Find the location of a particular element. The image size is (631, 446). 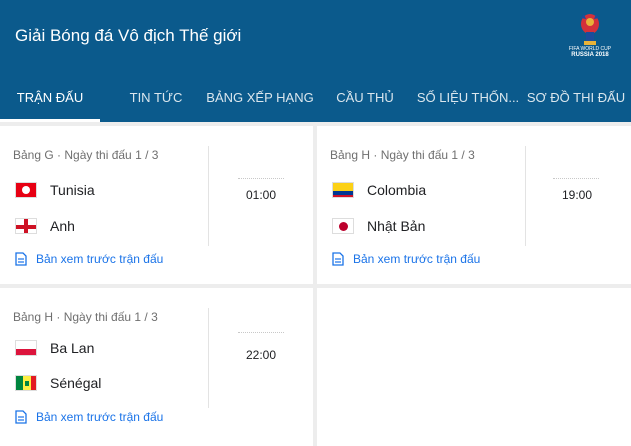

tab-players-label: CẦU THỦ is located at coordinates (365, 97).